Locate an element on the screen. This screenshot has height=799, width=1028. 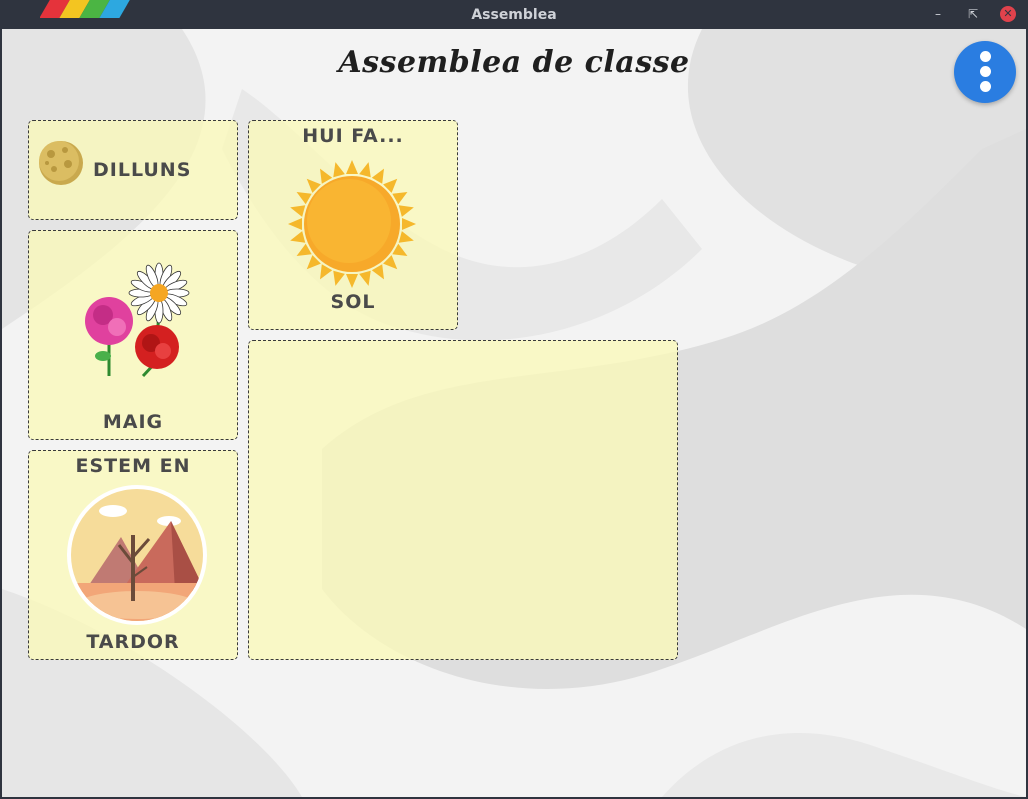
window-title: Assemblea is located at coordinates (514, 15).